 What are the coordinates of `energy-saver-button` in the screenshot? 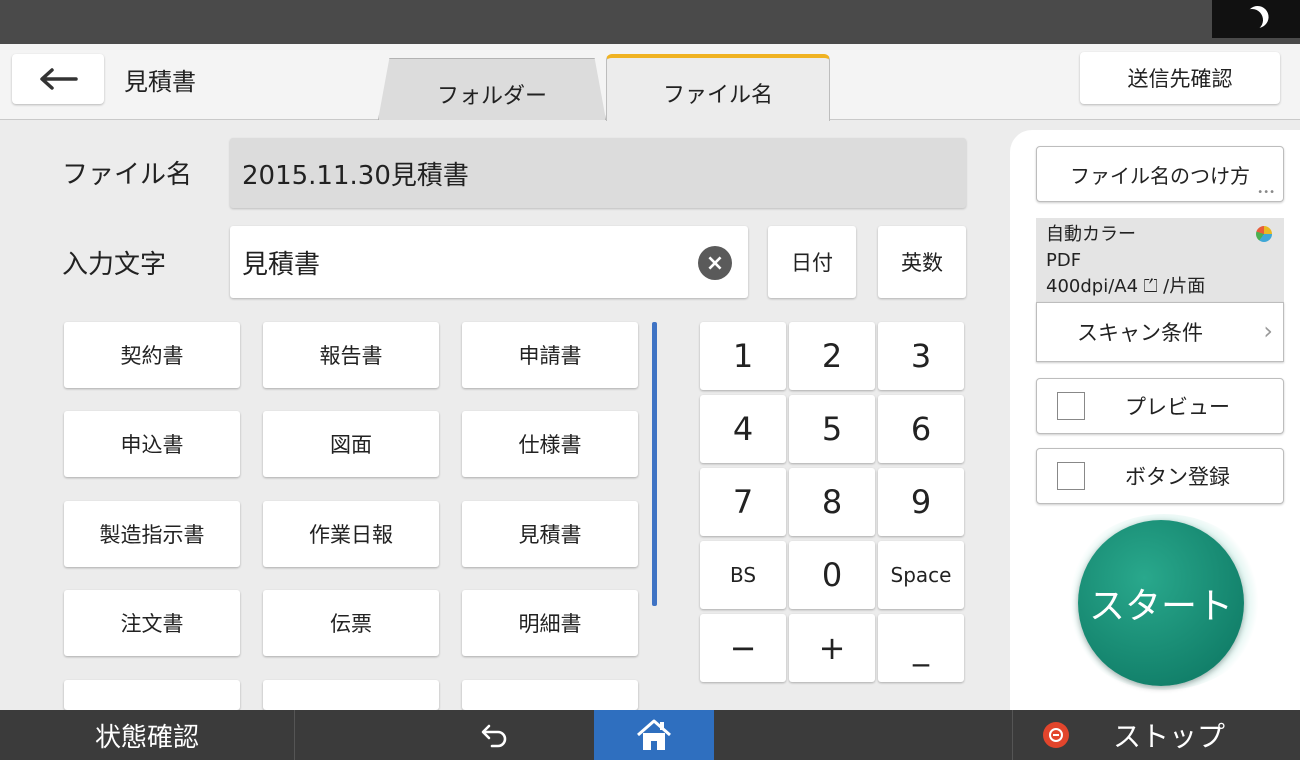 It's located at (1256, 19).